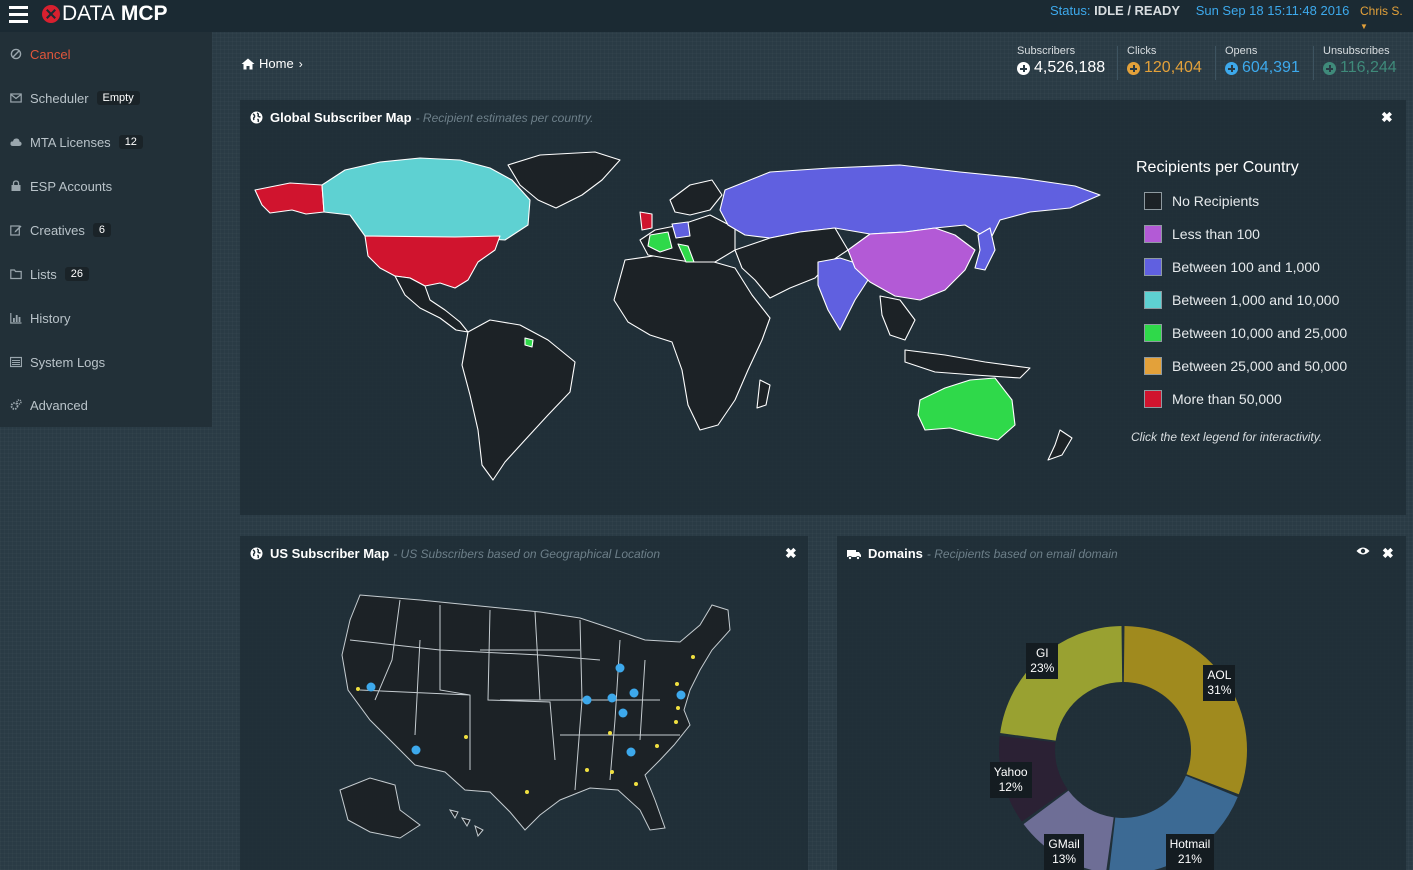  Describe the element at coordinates (88, 13) in the screenshot. I see `brand-light: DATA` at that location.